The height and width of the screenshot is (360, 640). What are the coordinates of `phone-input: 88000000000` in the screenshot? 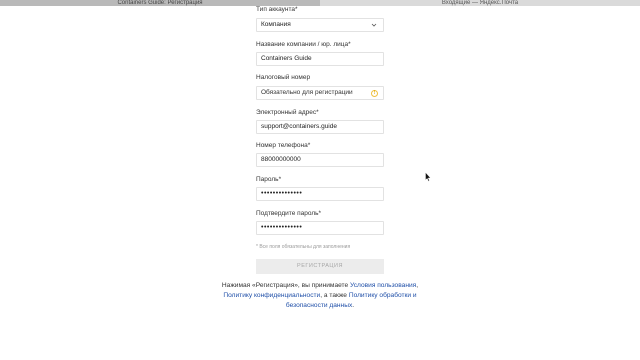 It's located at (320, 160).